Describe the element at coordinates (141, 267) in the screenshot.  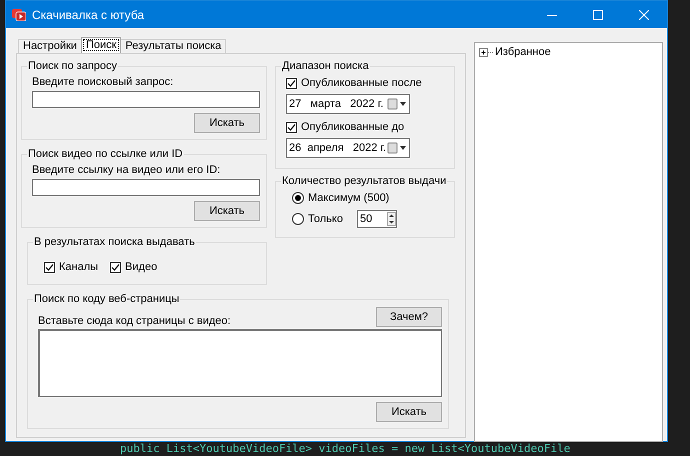
I see `checkbox-label: Видео` at that location.